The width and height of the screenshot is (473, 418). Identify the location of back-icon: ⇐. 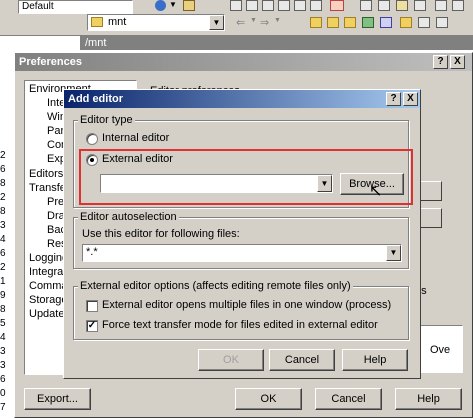
(240, 22).